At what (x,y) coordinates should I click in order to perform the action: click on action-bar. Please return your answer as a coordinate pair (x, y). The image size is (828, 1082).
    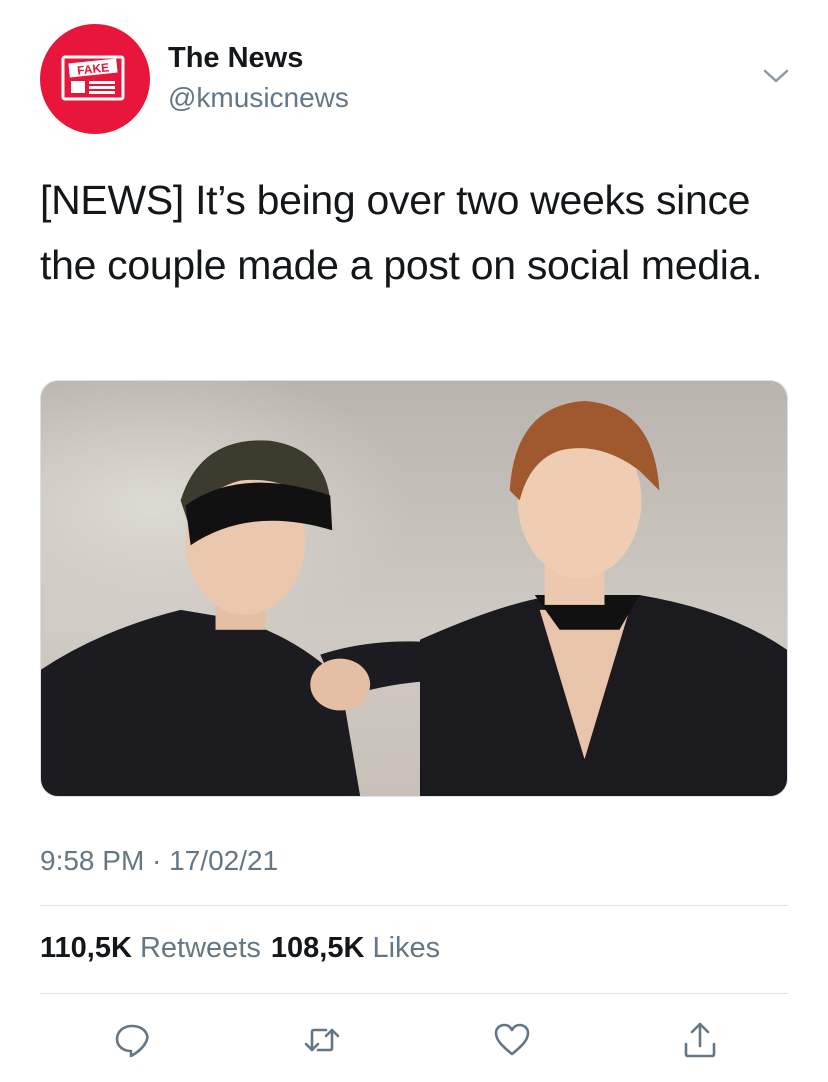
    Looking at the image, I should click on (414, 1040).